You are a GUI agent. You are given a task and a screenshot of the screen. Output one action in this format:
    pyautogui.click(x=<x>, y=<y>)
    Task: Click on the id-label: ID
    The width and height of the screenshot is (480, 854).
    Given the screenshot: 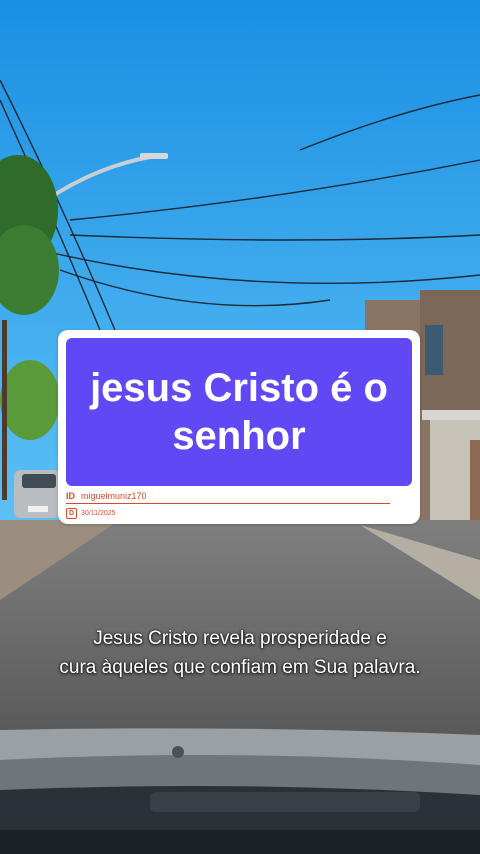 What is the action you would take?
    pyautogui.click(x=70, y=496)
    